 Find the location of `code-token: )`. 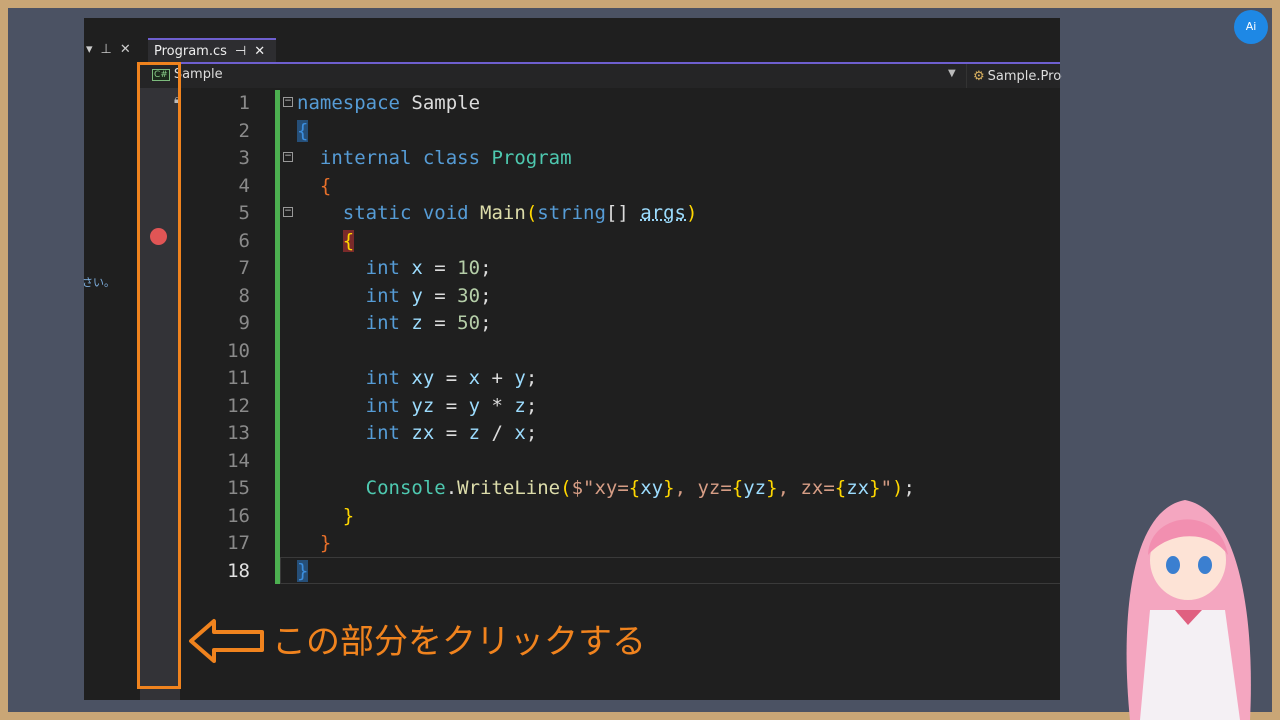

code-token: ) is located at coordinates (692, 213).